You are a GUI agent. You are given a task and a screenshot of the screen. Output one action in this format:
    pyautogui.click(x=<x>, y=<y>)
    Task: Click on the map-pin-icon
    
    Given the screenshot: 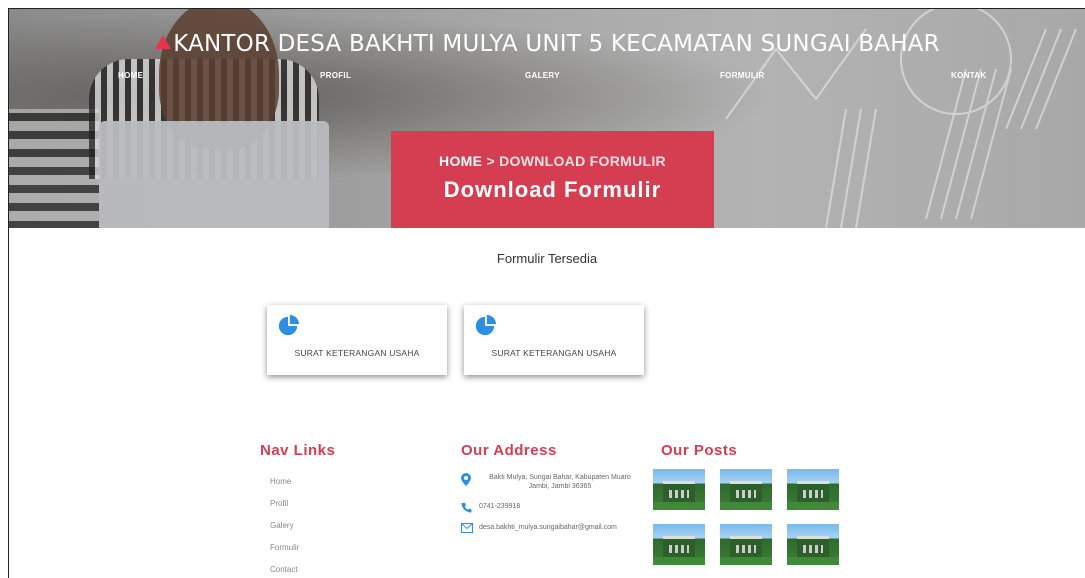 What is the action you would take?
    pyautogui.click(x=466, y=479)
    